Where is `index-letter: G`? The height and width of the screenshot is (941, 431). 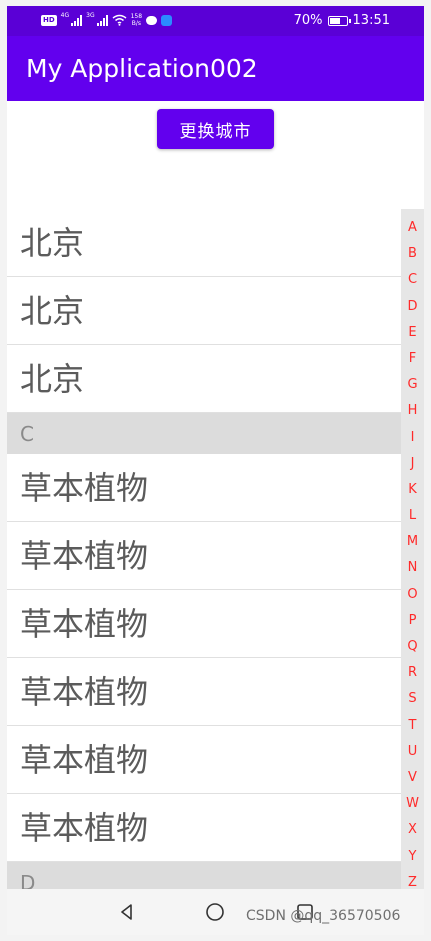 index-letter: G is located at coordinates (412, 384).